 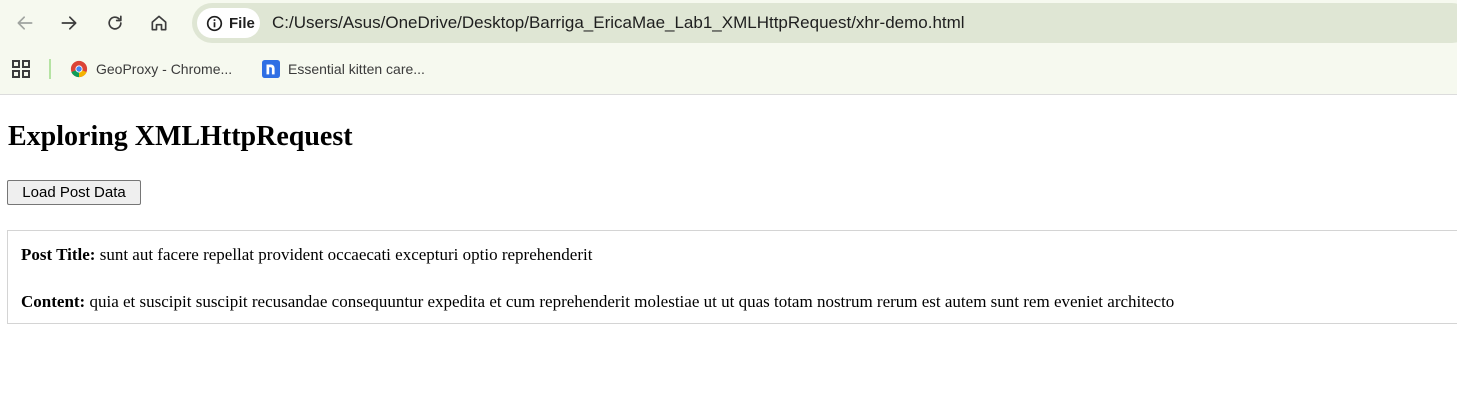 What do you see at coordinates (74, 192) in the screenshot?
I see `load-post-data-button: Load Post Data` at bounding box center [74, 192].